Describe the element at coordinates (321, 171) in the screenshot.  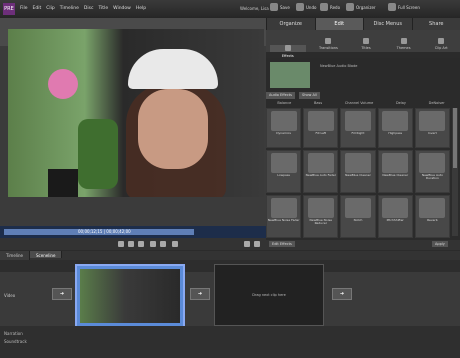
I see `effect-item: NewBlue Auto Fader` at that location.